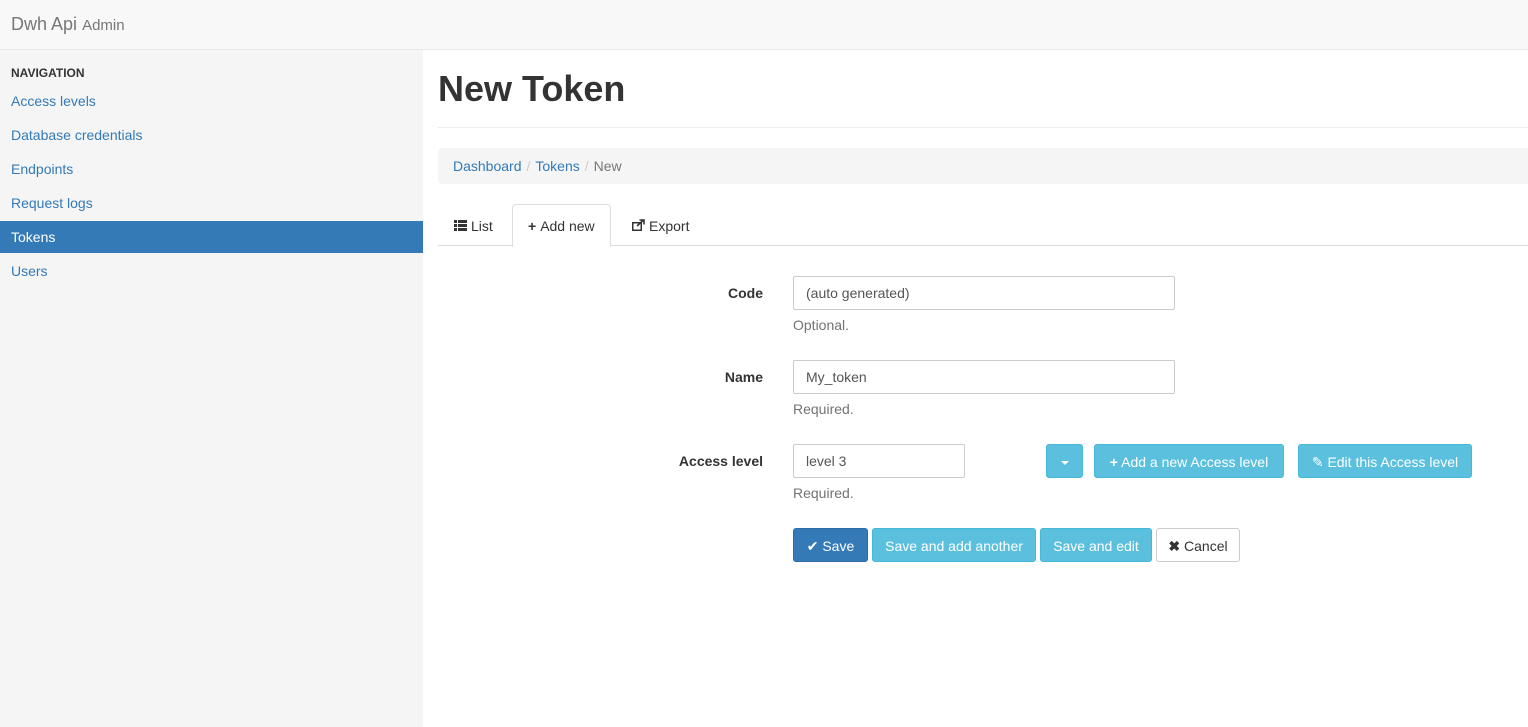 This screenshot has height=727, width=1528. I want to click on edit-access-level-button: ✎ Edit this Access level, so click(1385, 461).